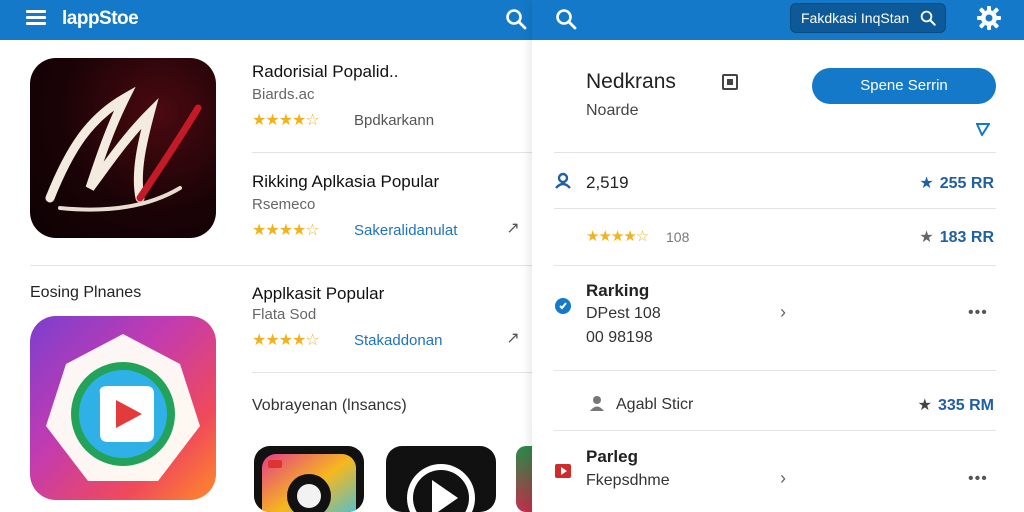 The height and width of the screenshot is (512, 1024). Describe the element at coordinates (345, 182) in the screenshot. I see `app-title-2: Rikking Aplkasia Popular` at that location.